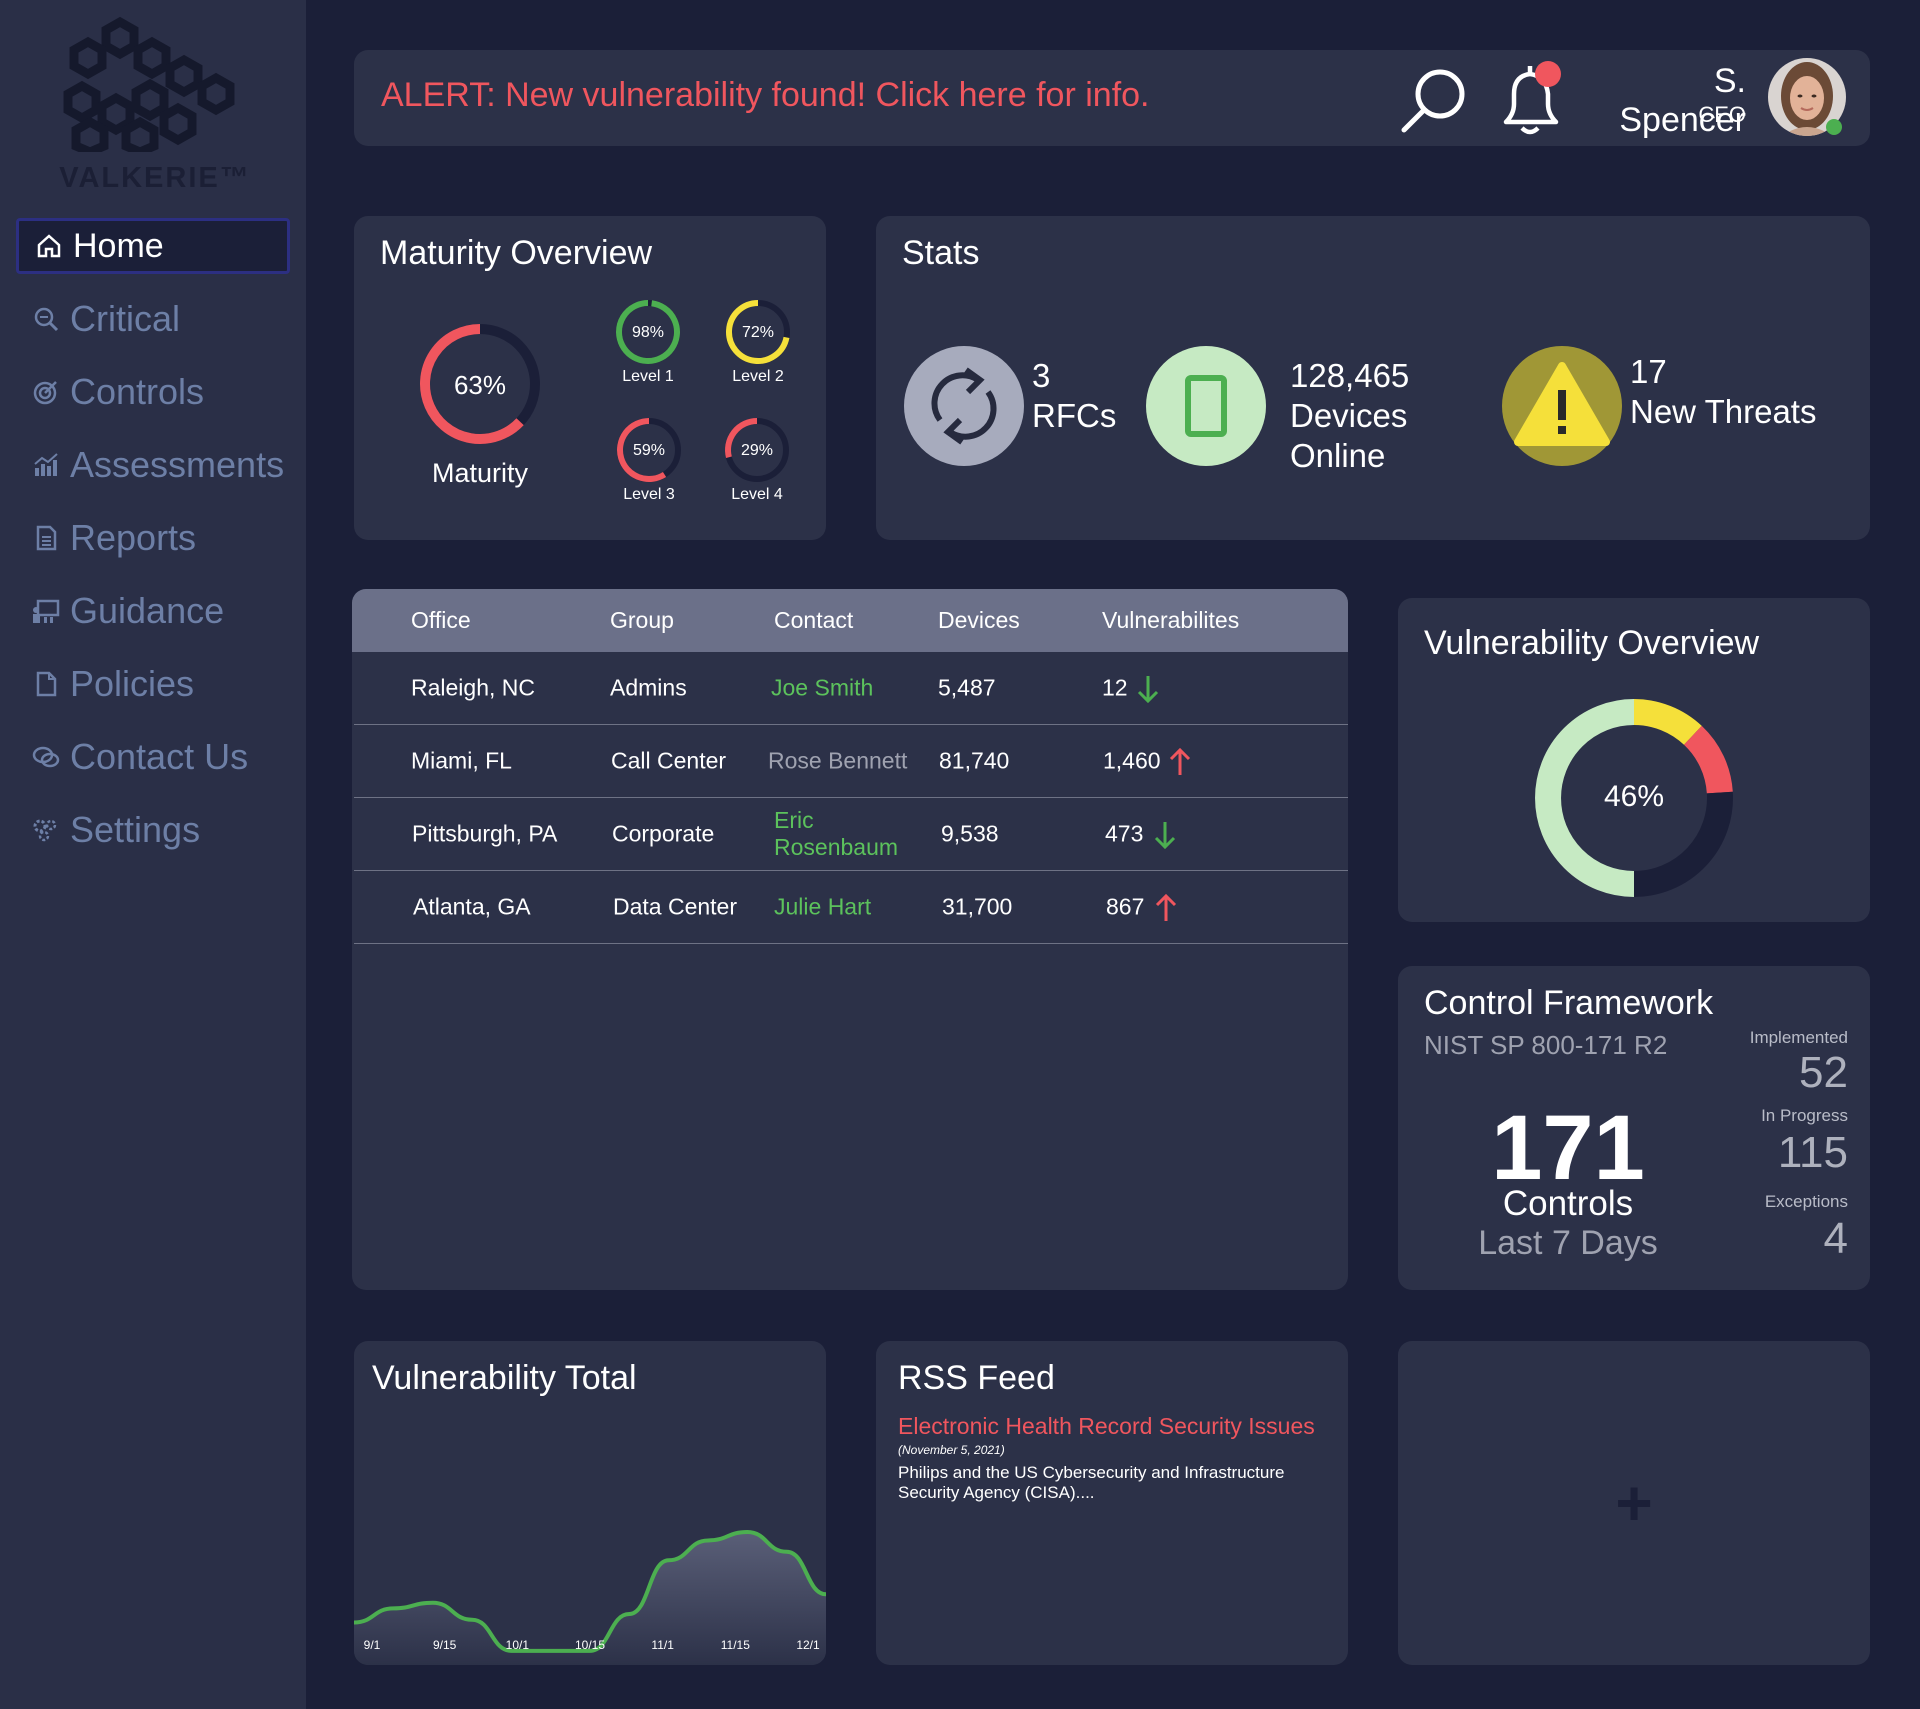 Image resolution: width=1920 pixels, height=1709 pixels. I want to click on control-framework-title: Control Framework, so click(1569, 1003).